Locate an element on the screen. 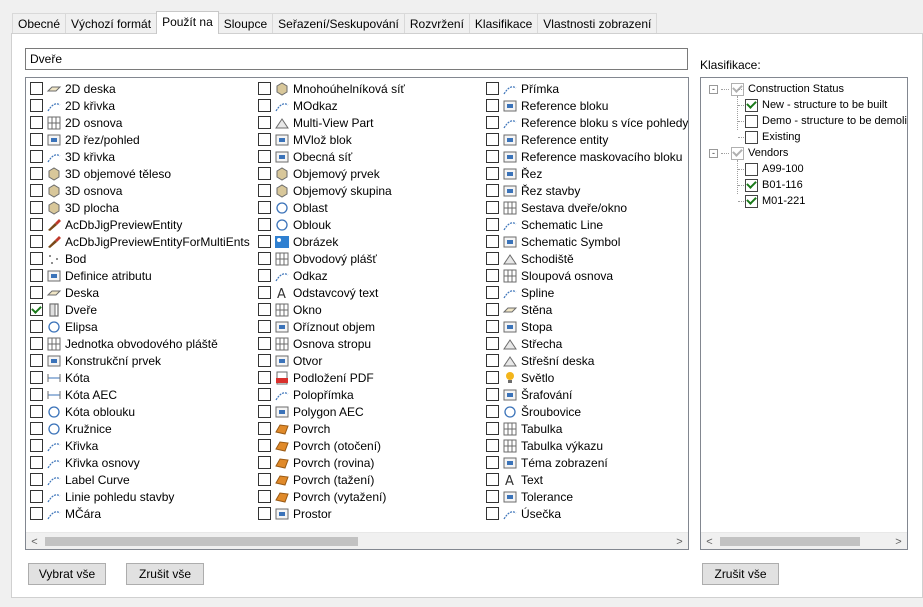  select-all-button: Vybrat vše is located at coordinates (67, 574).